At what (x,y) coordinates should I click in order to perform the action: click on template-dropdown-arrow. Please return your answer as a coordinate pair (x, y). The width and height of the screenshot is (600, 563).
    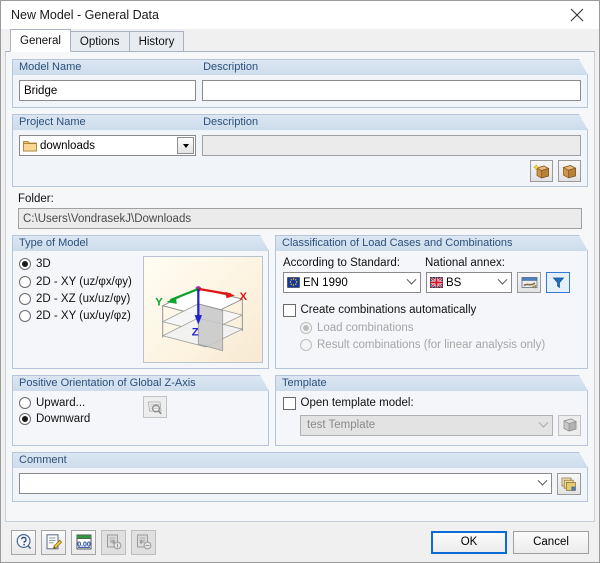
    Looking at the image, I should click on (543, 423).